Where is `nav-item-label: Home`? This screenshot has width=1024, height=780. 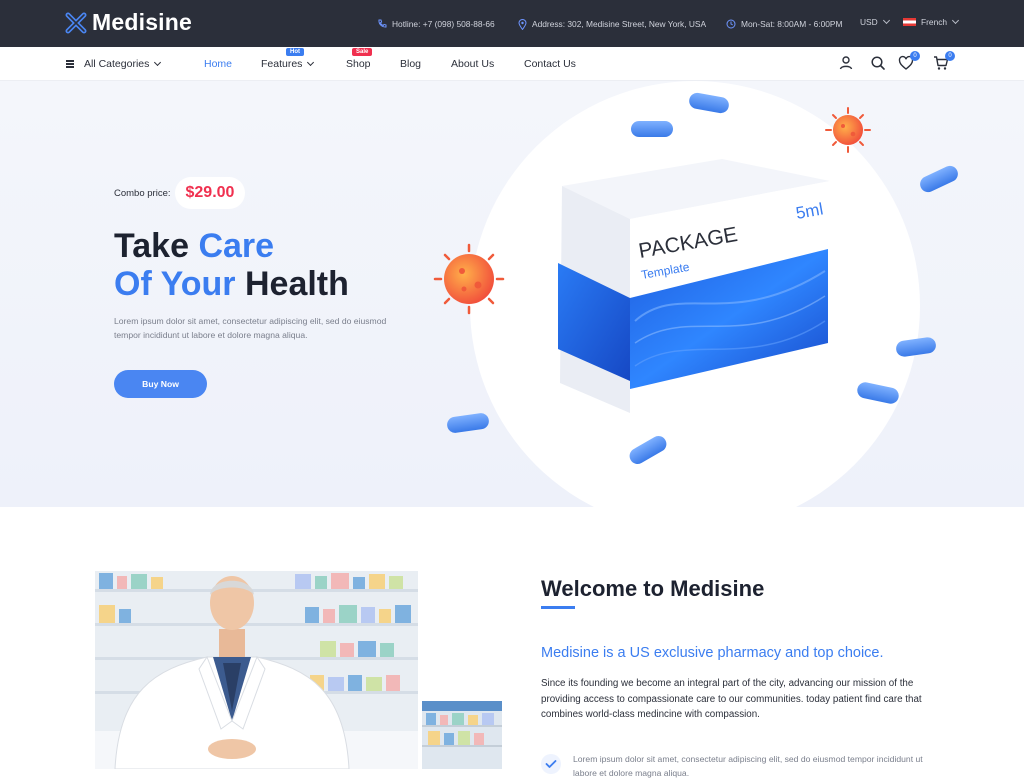 nav-item-label: Home is located at coordinates (218, 64).